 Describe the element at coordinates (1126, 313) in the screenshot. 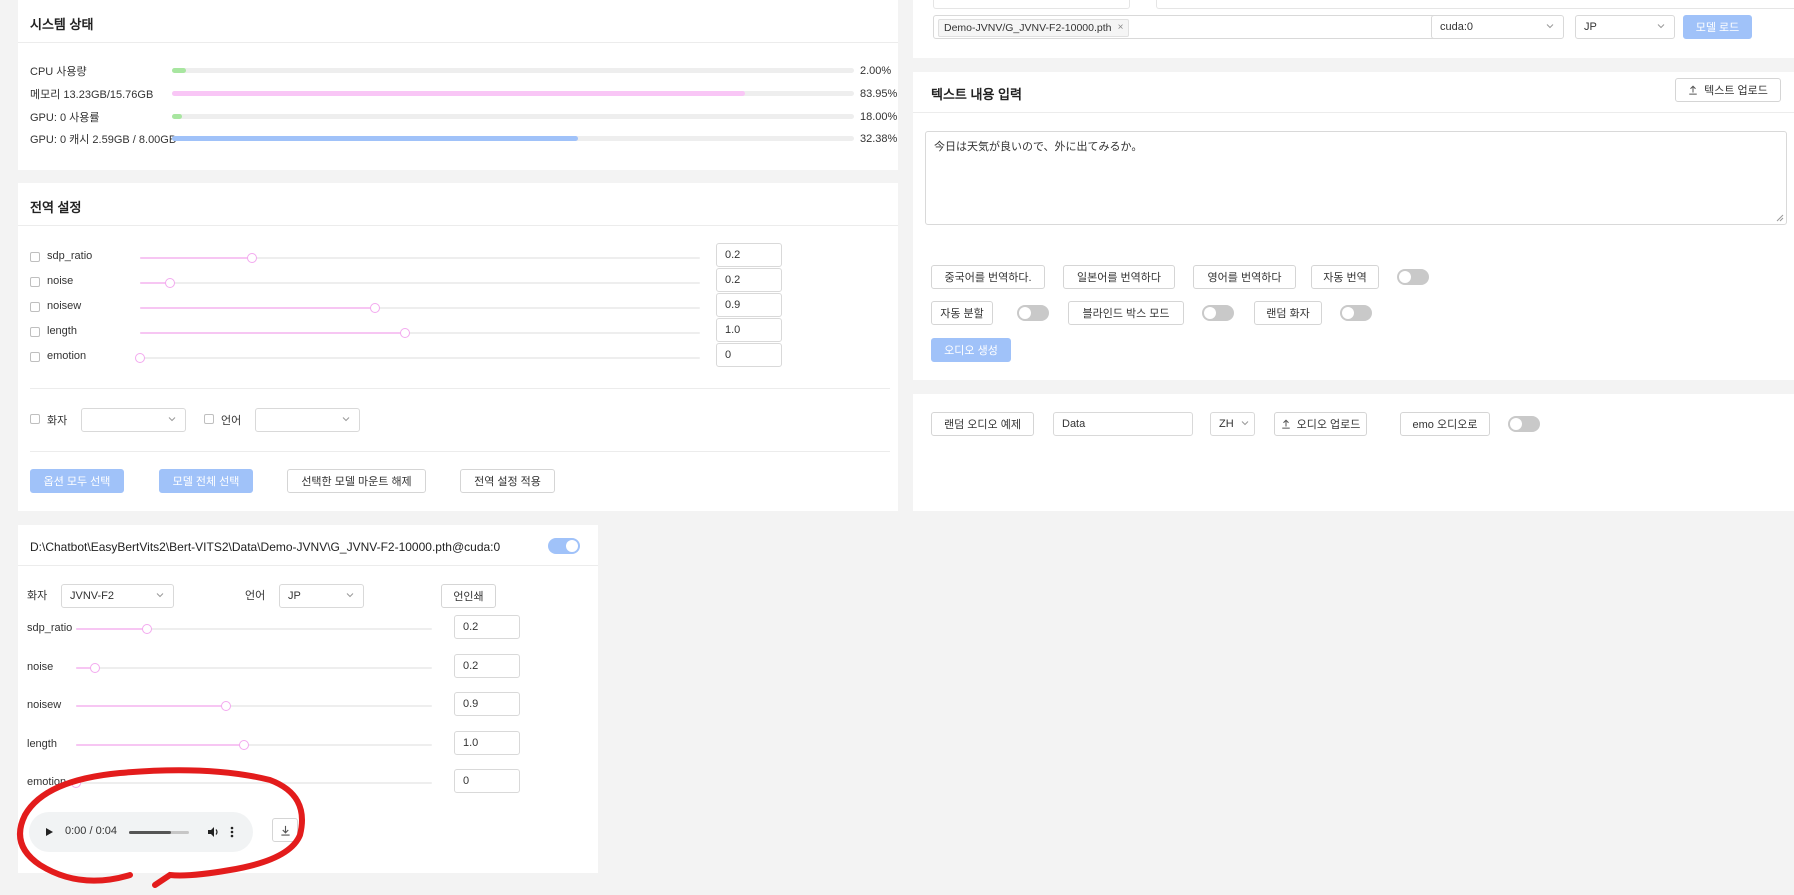

I see `blind-box-button: 블라인드 박스 모드` at that location.